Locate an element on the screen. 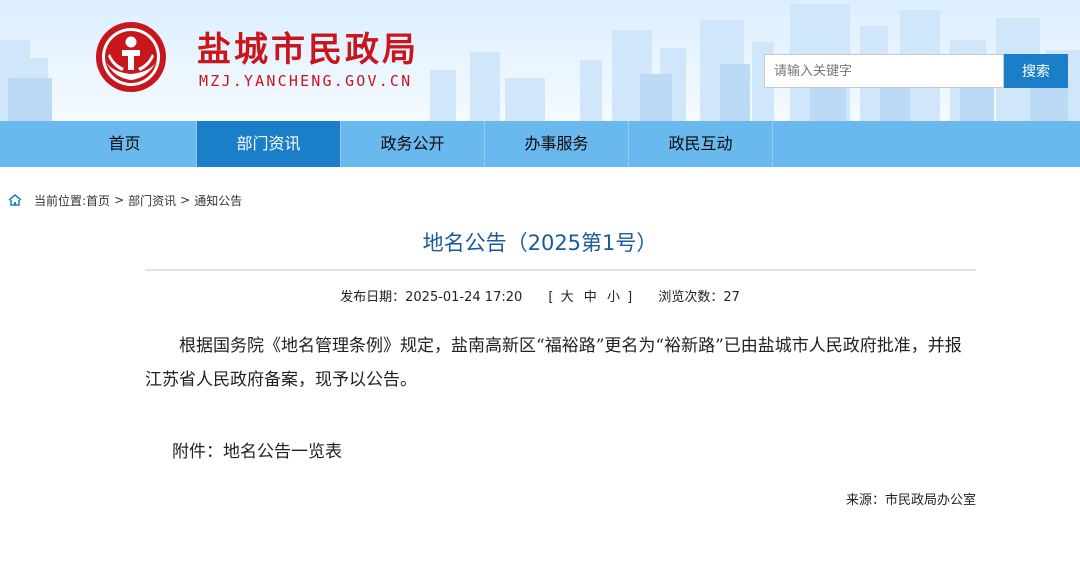 This screenshot has width=1080, height=568. nav-item-government-affairs: 政务公开 is located at coordinates (413, 144).